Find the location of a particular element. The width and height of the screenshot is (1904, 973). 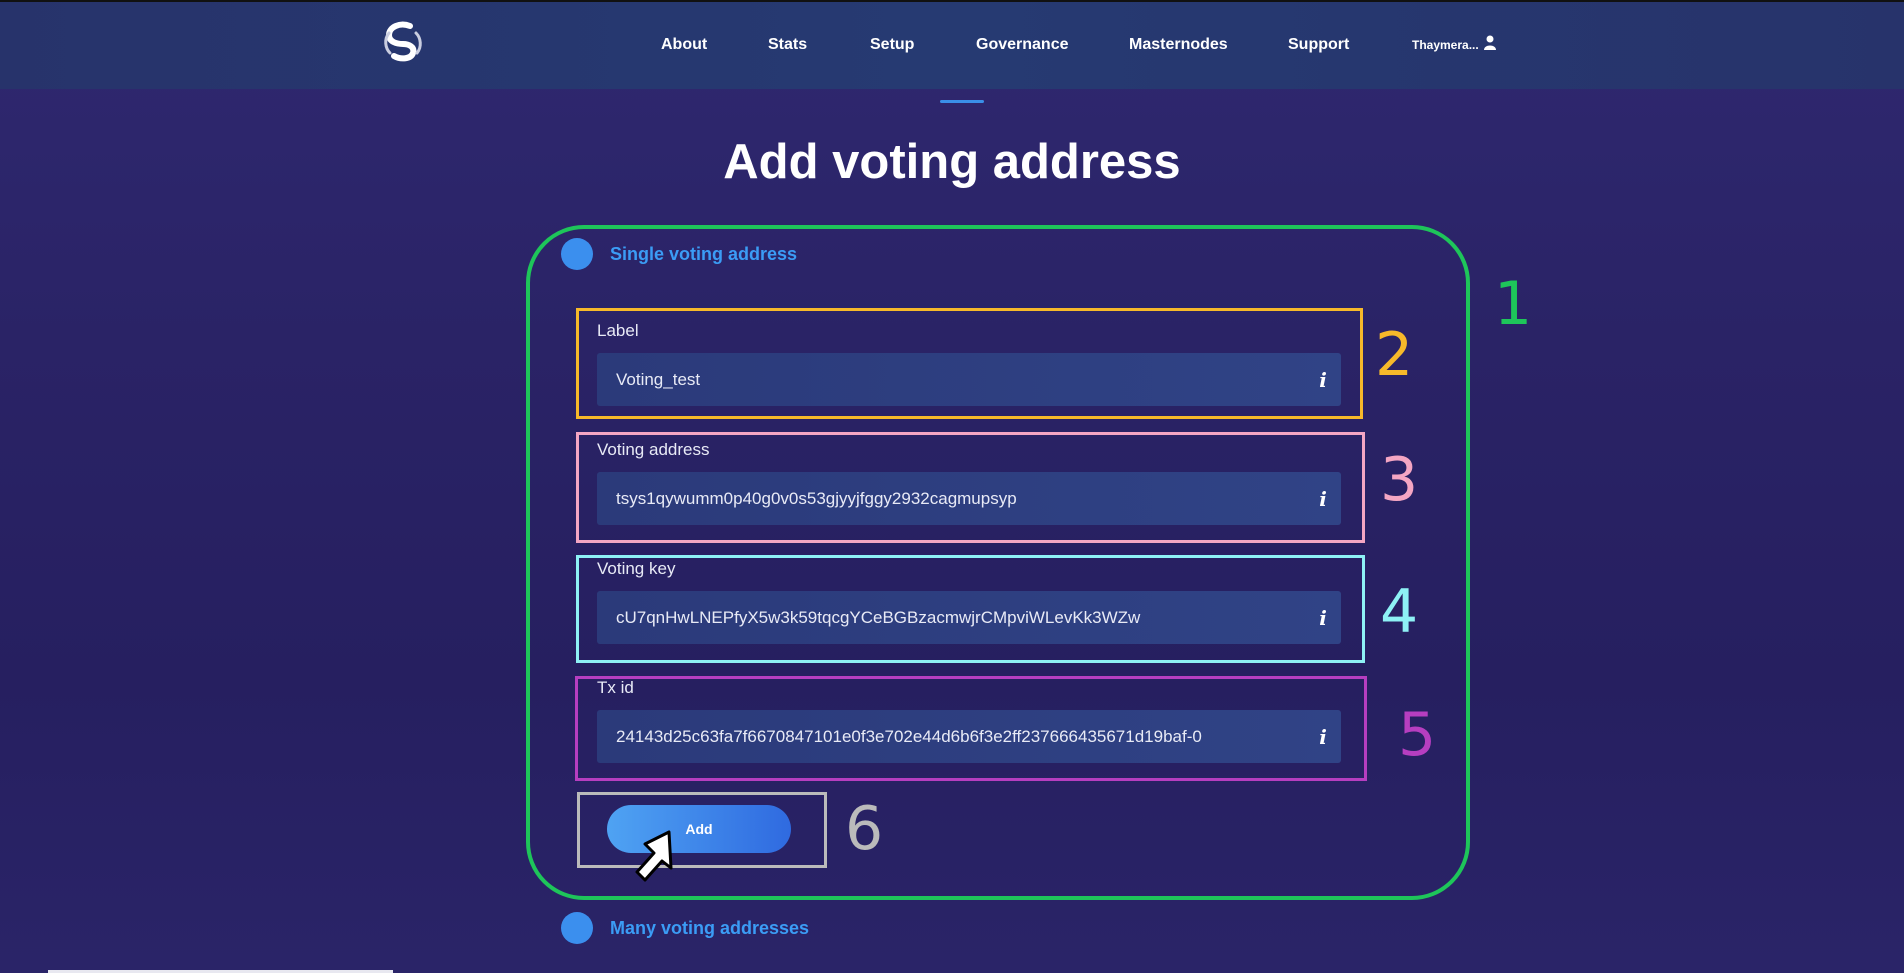

active-nav-indicator is located at coordinates (962, 101).